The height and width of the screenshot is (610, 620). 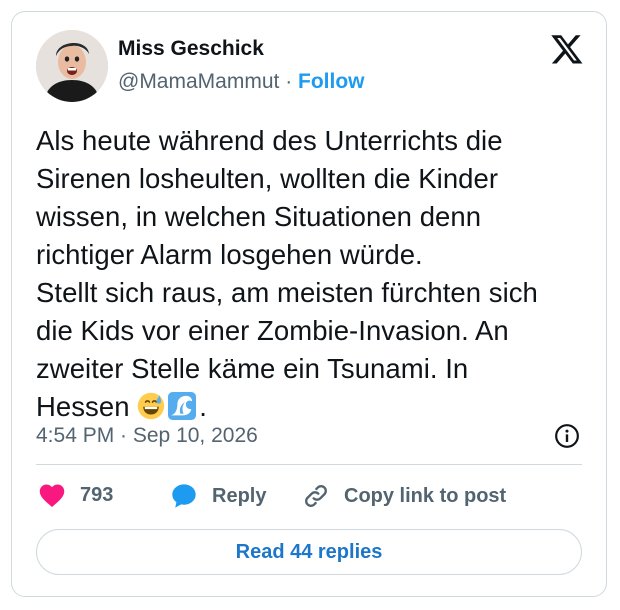 I want to click on x-logo-icon, so click(x=567, y=49).